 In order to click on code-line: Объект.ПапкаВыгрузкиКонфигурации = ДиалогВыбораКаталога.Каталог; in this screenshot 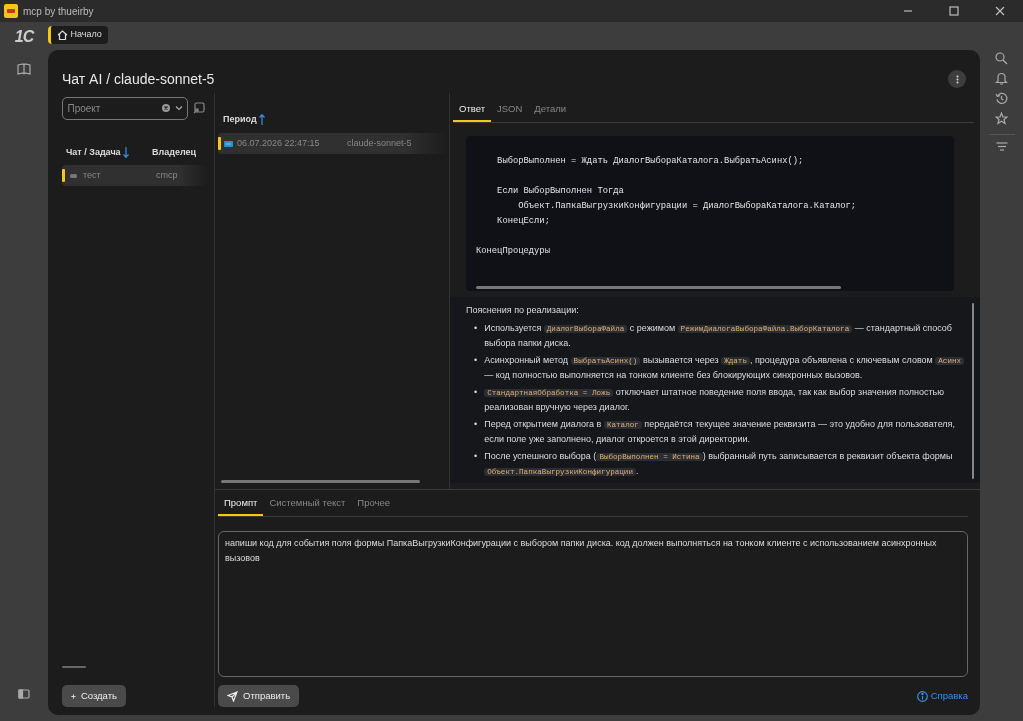, I will do `click(687, 206)`.